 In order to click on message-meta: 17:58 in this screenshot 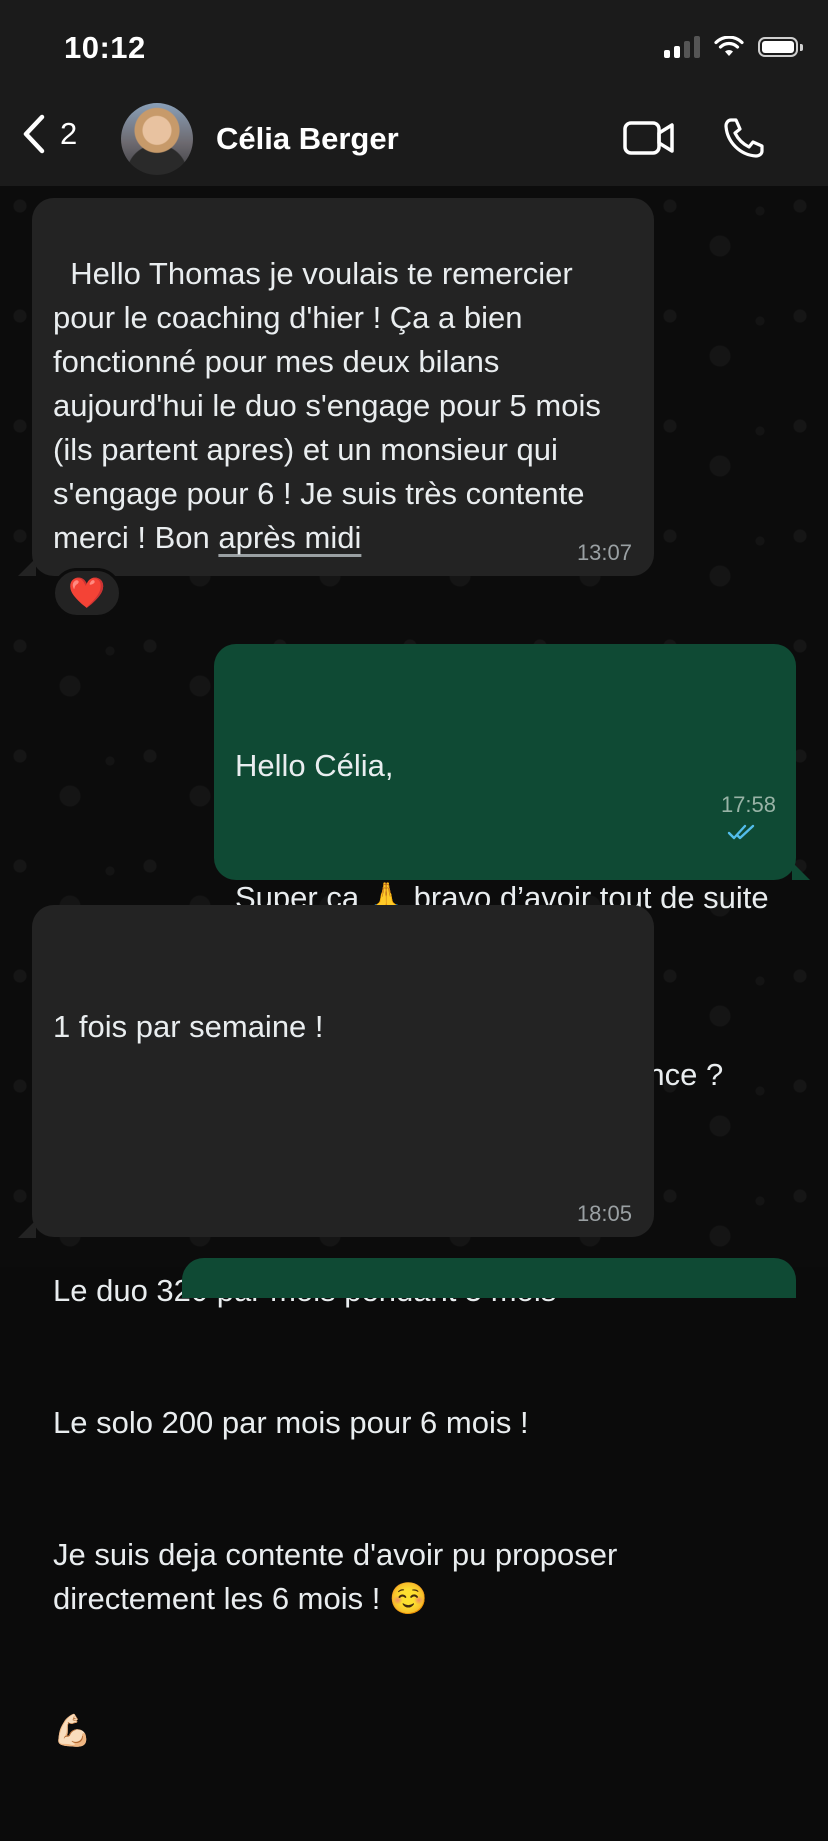, I will do `click(736, 818)`.